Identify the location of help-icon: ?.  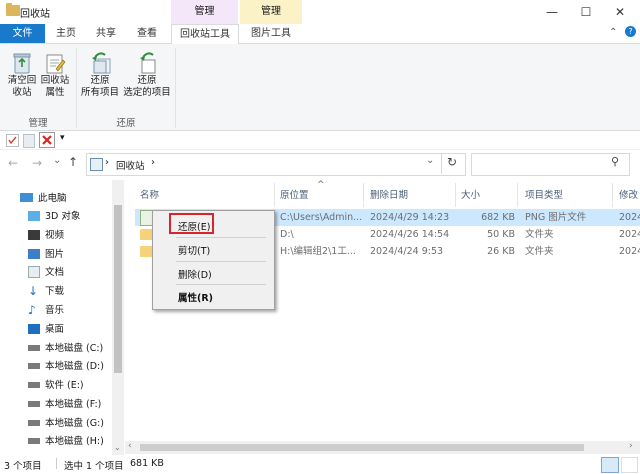
(630, 31).